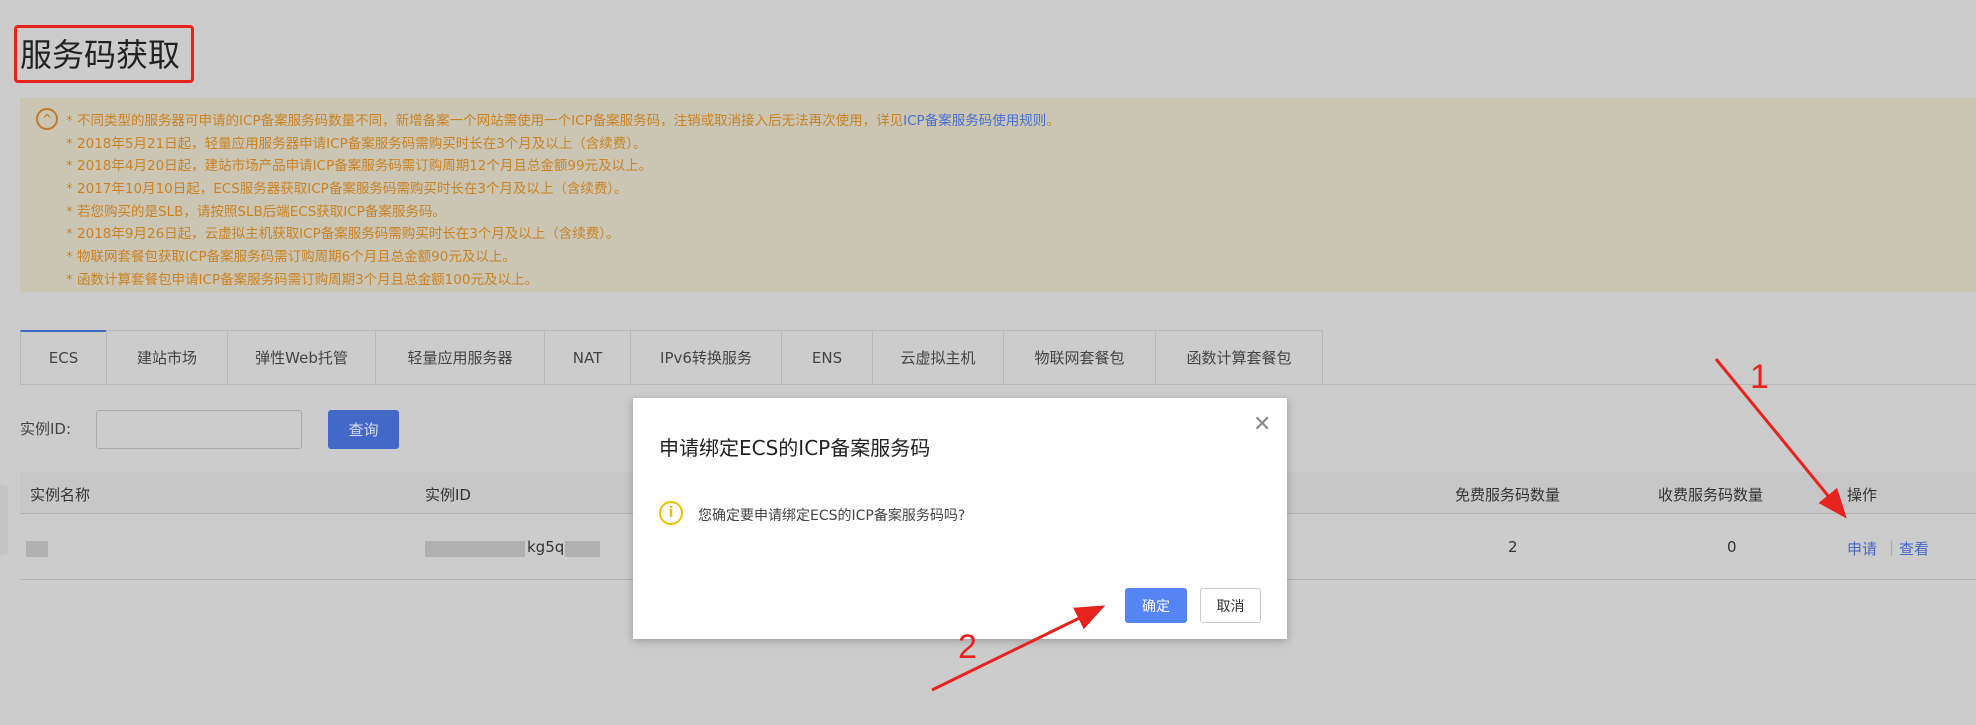  I want to click on step-1-label: 1, so click(1759, 377).